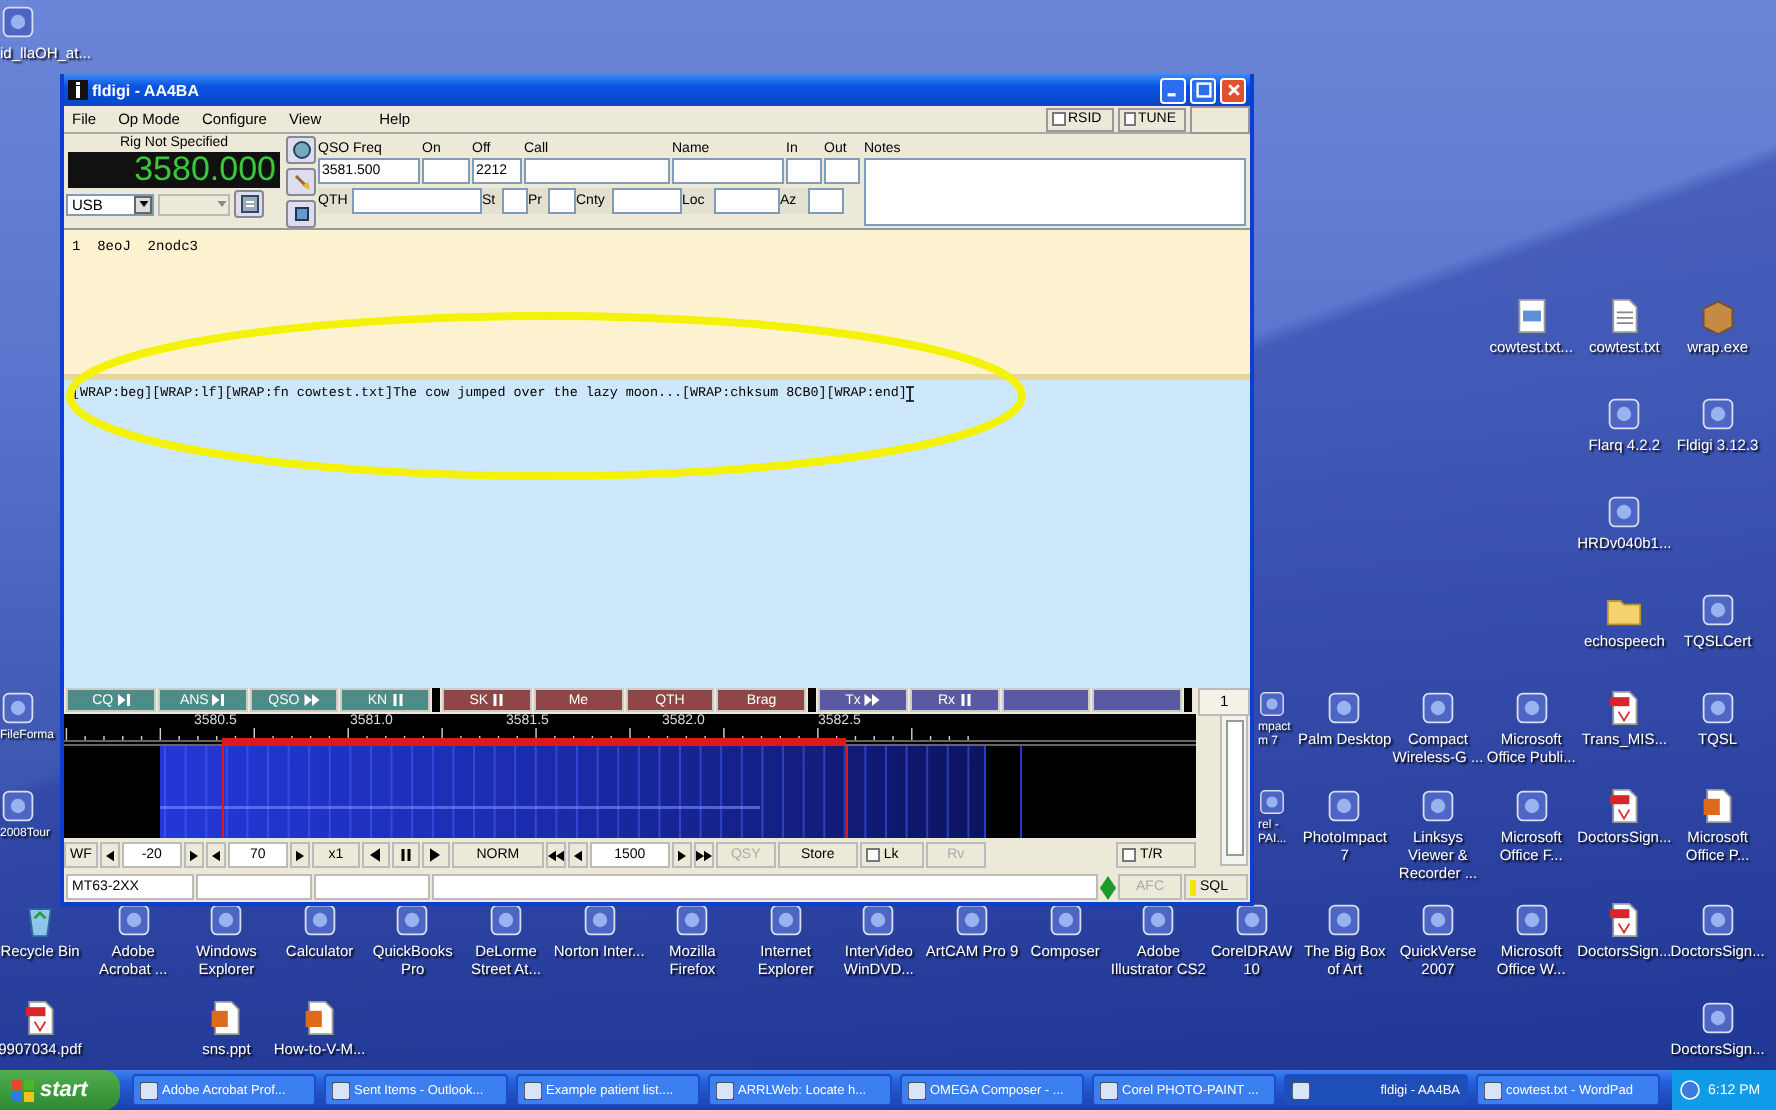  I want to click on back-button, so click(375, 855).